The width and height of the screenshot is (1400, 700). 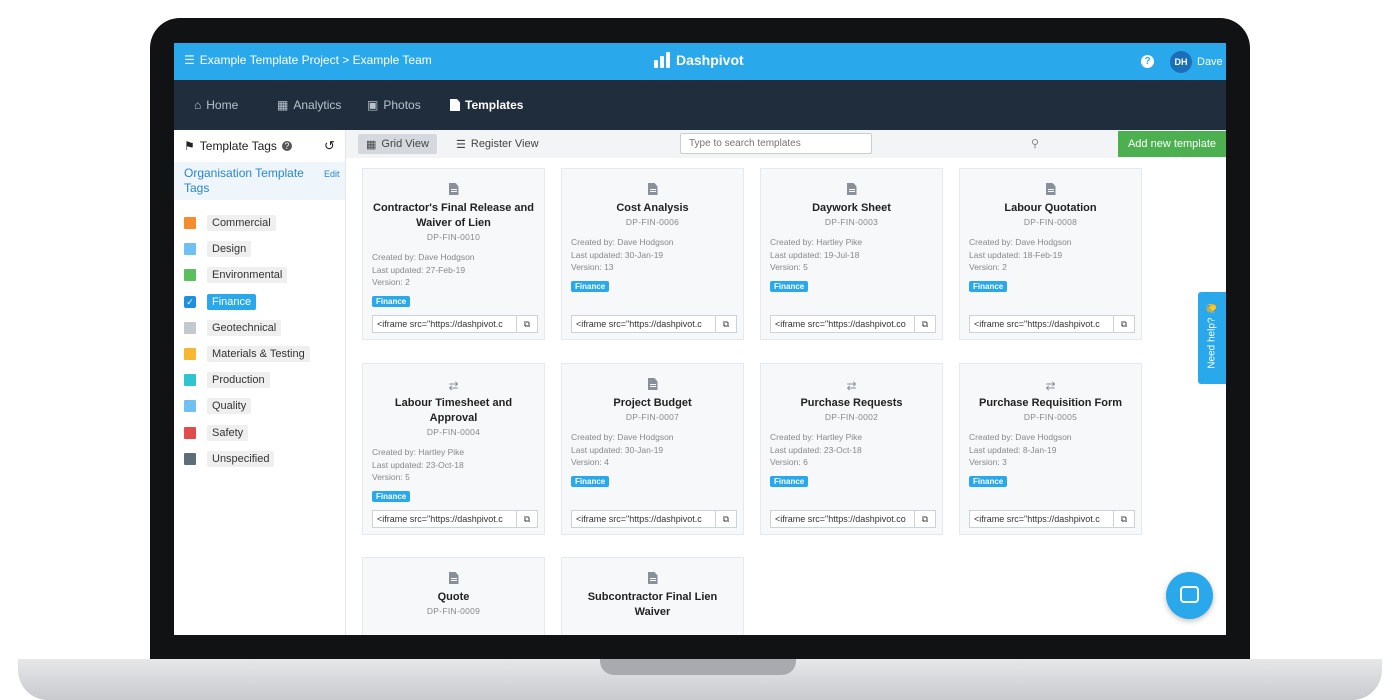 What do you see at coordinates (247, 249) in the screenshot?
I see `tag-item: Design` at bounding box center [247, 249].